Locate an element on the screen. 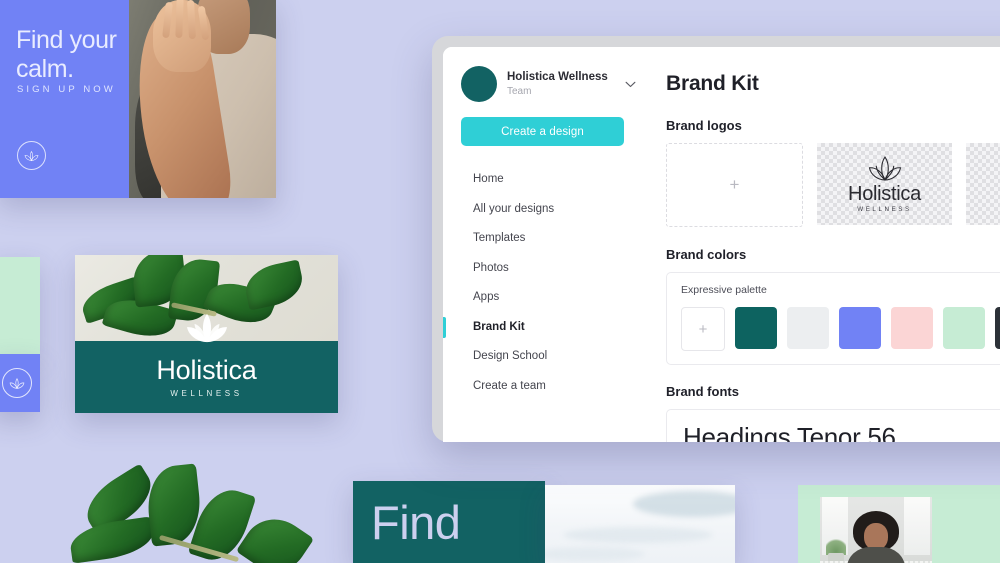 The width and height of the screenshot is (1000, 563). brand-fonts-card: Headings Tenor 56 is located at coordinates (833, 425).